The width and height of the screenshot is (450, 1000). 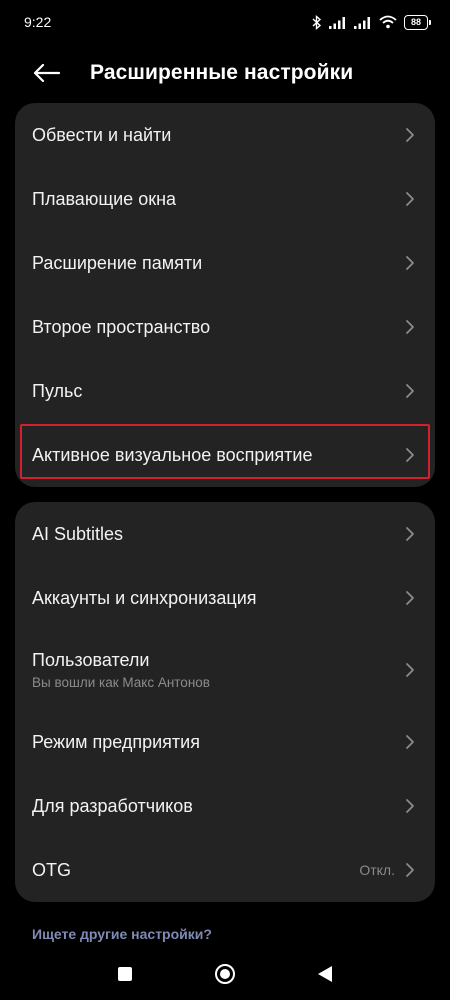 I want to click on wifi-icon, so click(x=388, y=22).